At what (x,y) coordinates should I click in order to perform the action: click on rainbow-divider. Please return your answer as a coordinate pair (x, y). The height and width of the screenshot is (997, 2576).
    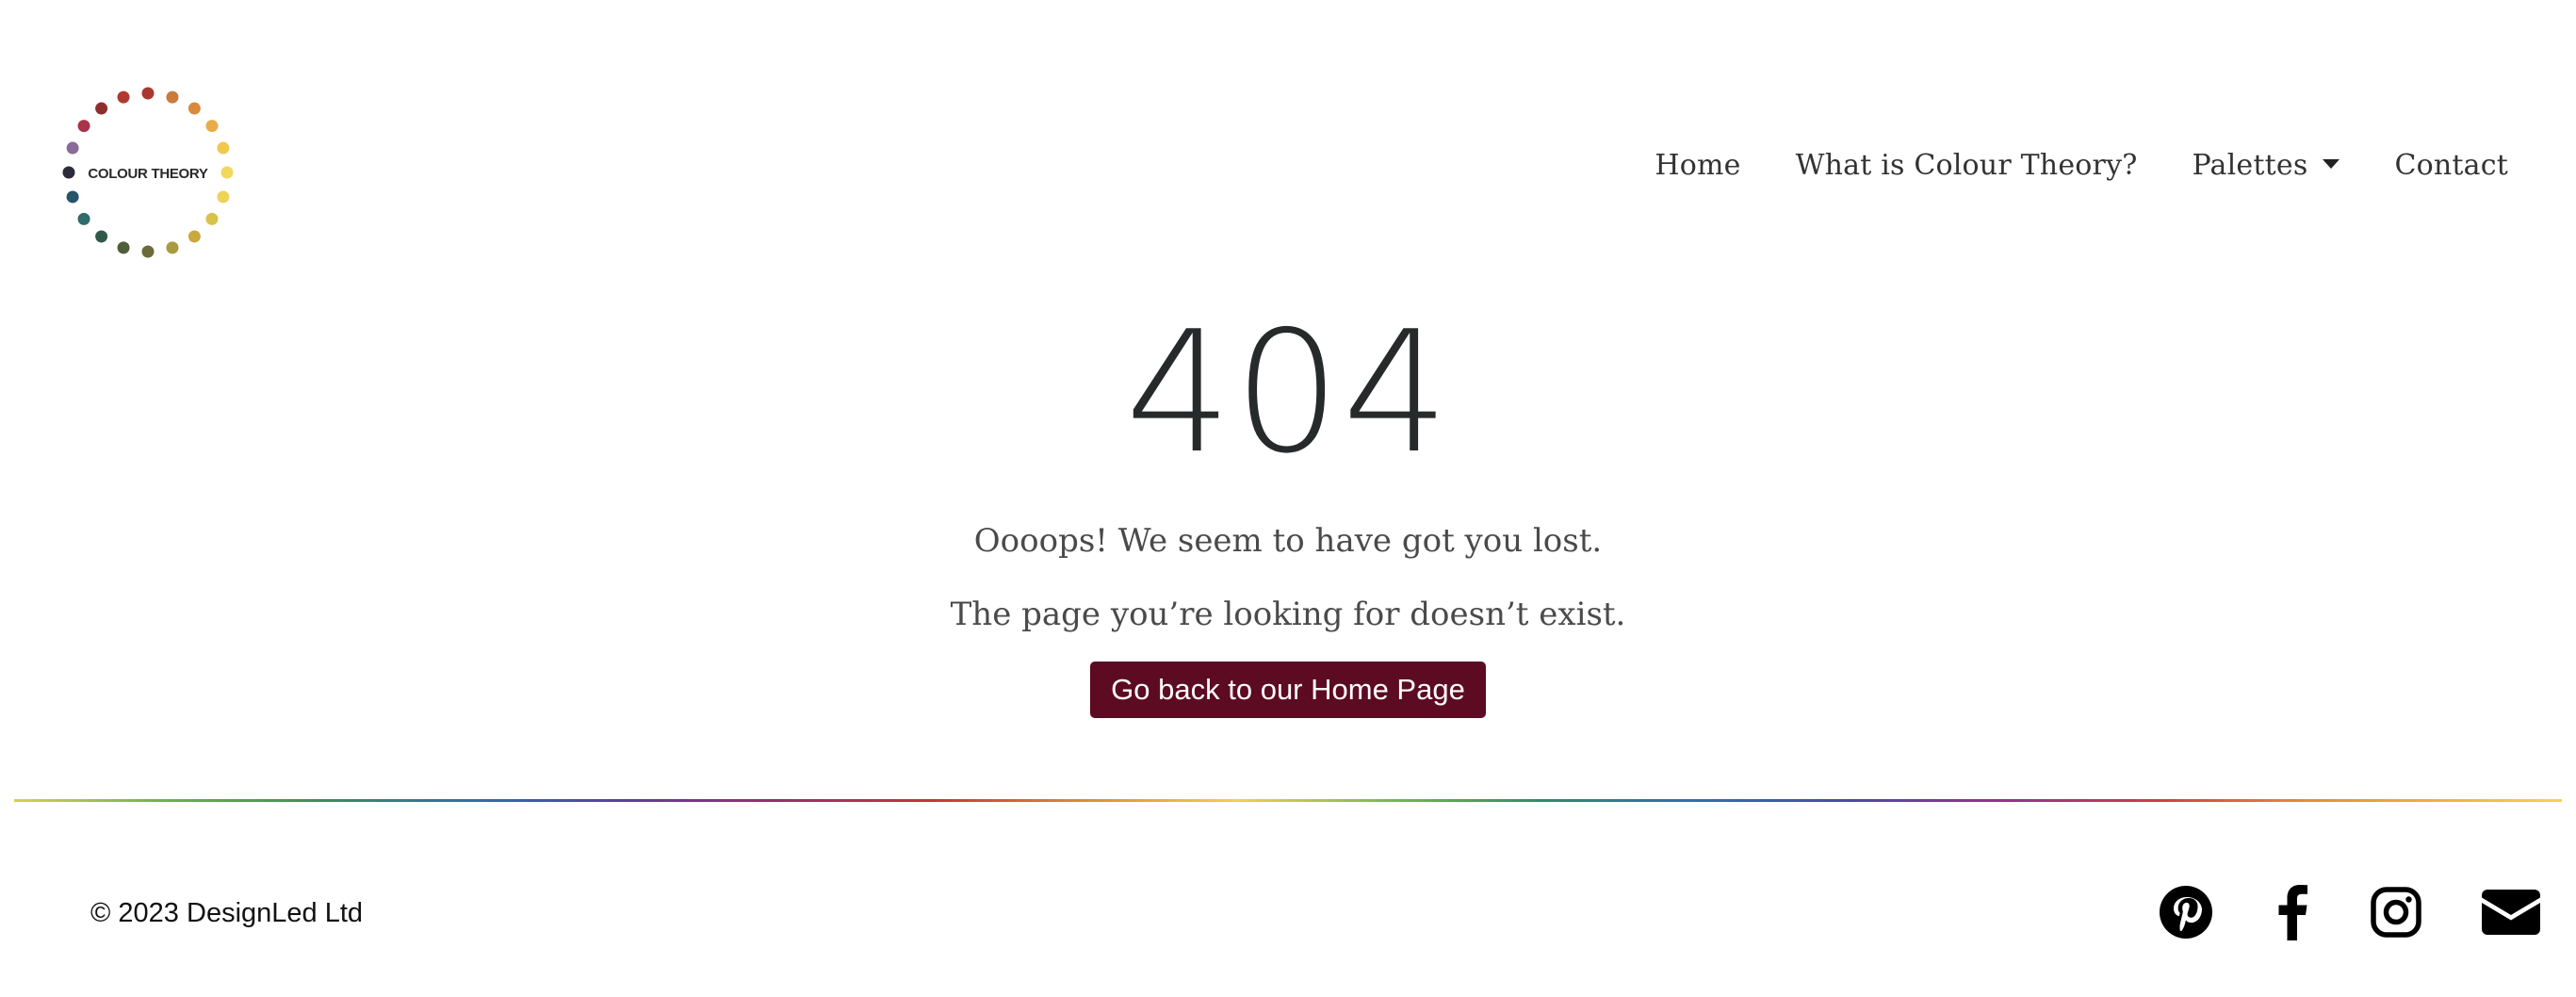
    Looking at the image, I should click on (1288, 800).